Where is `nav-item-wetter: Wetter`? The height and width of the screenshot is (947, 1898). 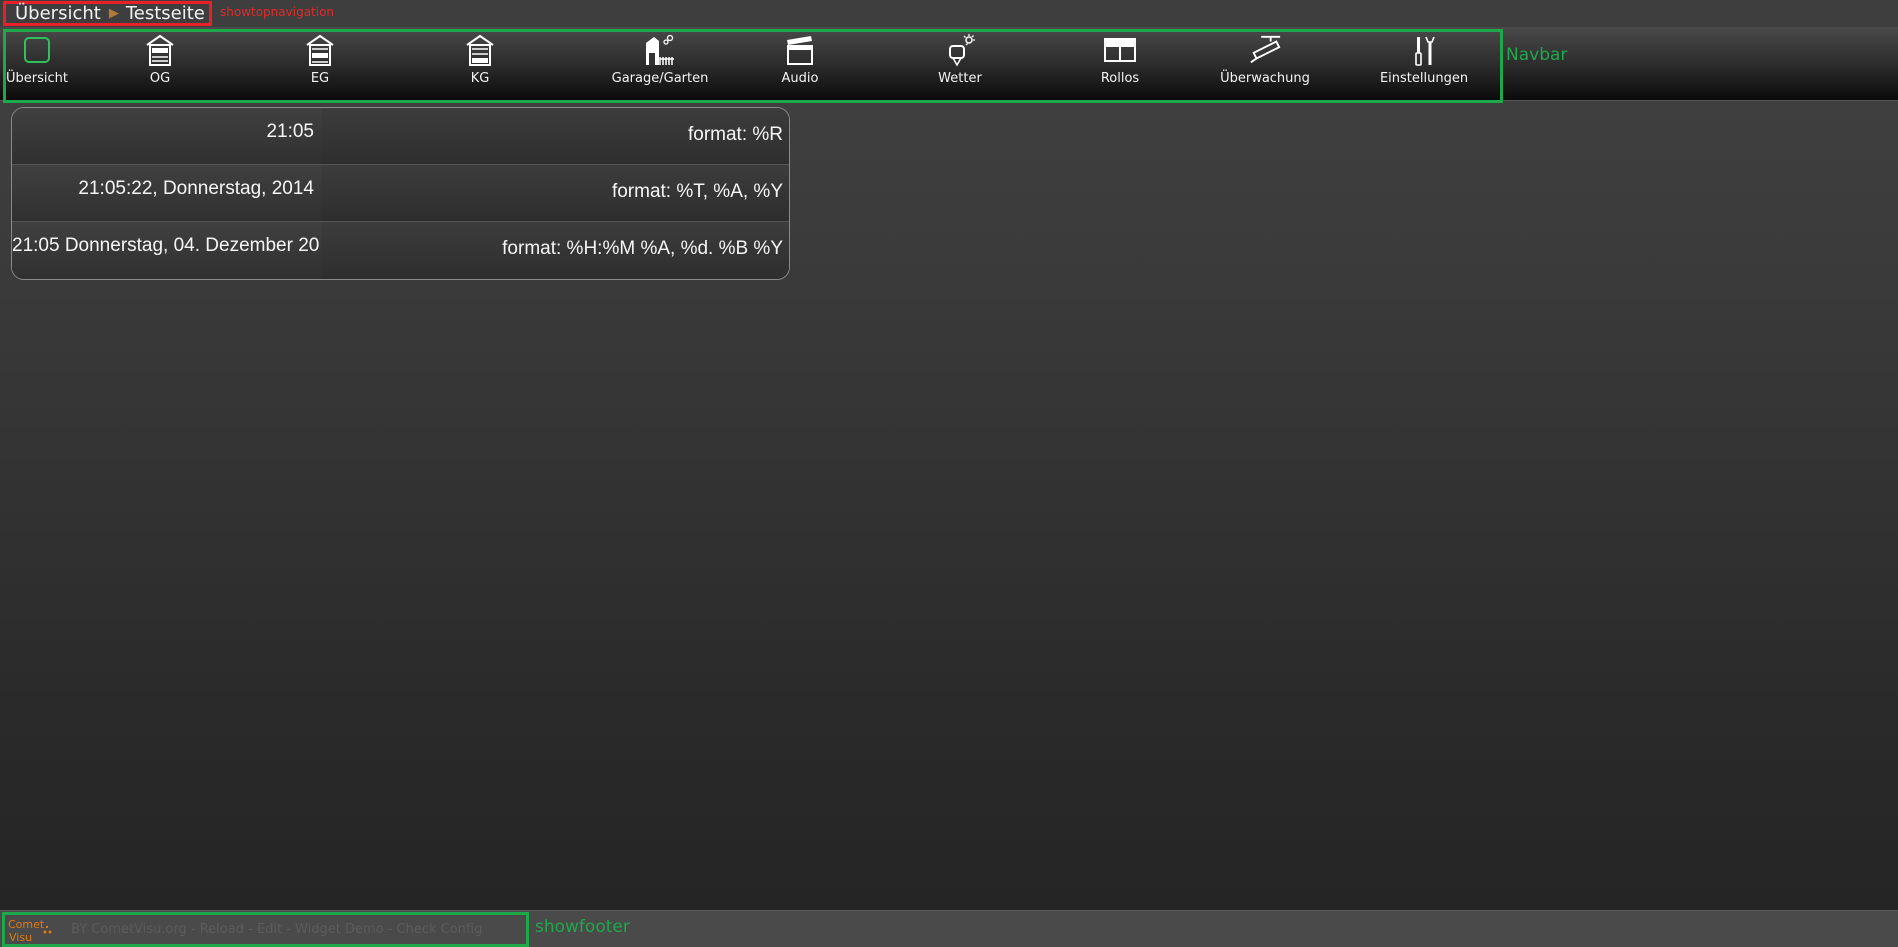 nav-item-wetter: Wetter is located at coordinates (960, 64).